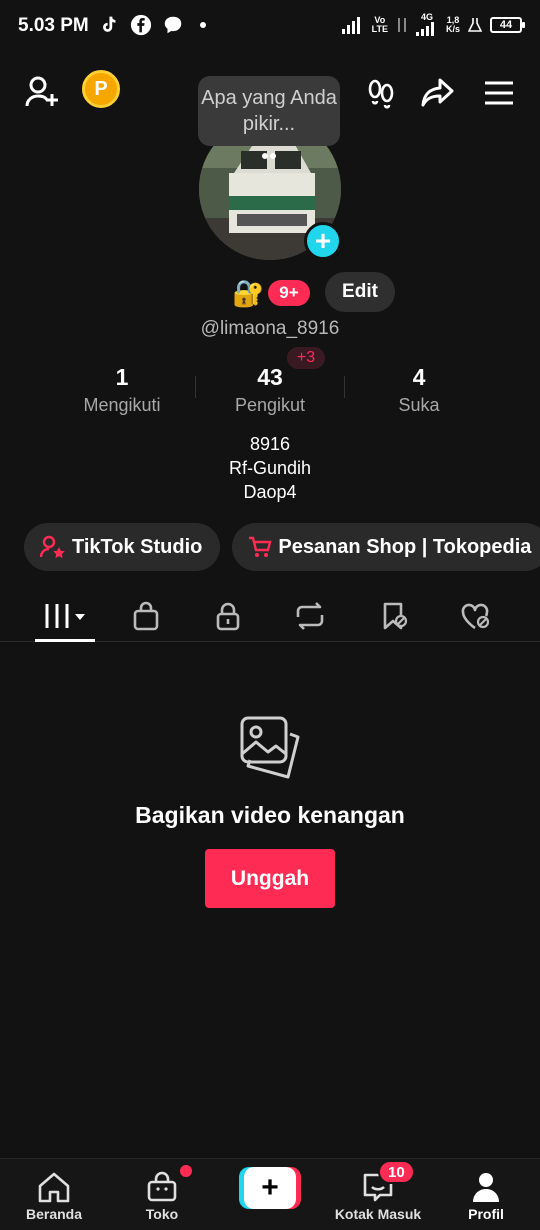  Describe the element at coordinates (141, 25) in the screenshot. I see `facebook-icon` at that location.